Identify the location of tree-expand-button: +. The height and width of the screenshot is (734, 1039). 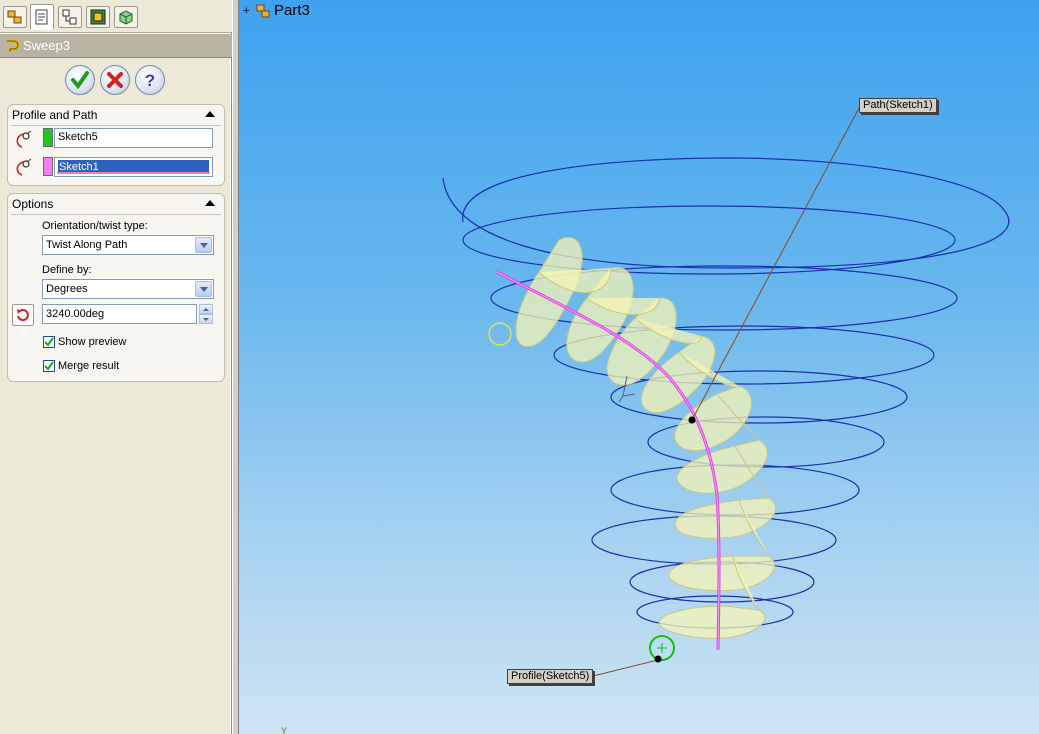
(249, 11).